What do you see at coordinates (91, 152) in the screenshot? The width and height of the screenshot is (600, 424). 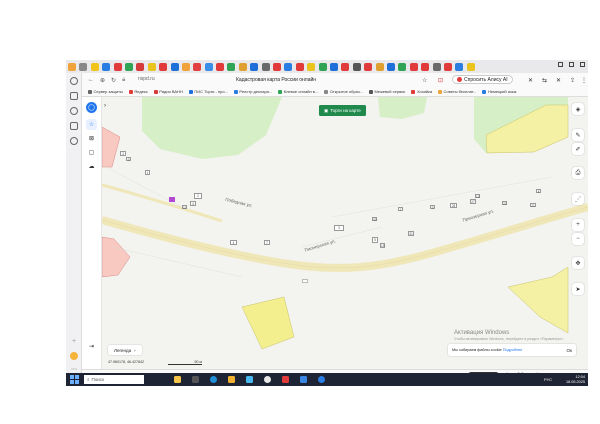 I see `document-icon: ▢` at bounding box center [91, 152].